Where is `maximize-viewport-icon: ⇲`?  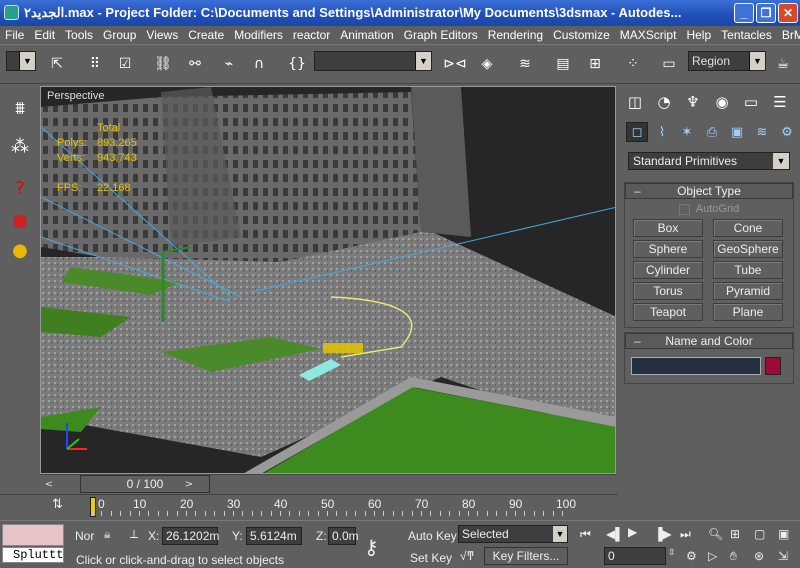
maximize-viewport-icon: ⇲ is located at coordinates (783, 556).